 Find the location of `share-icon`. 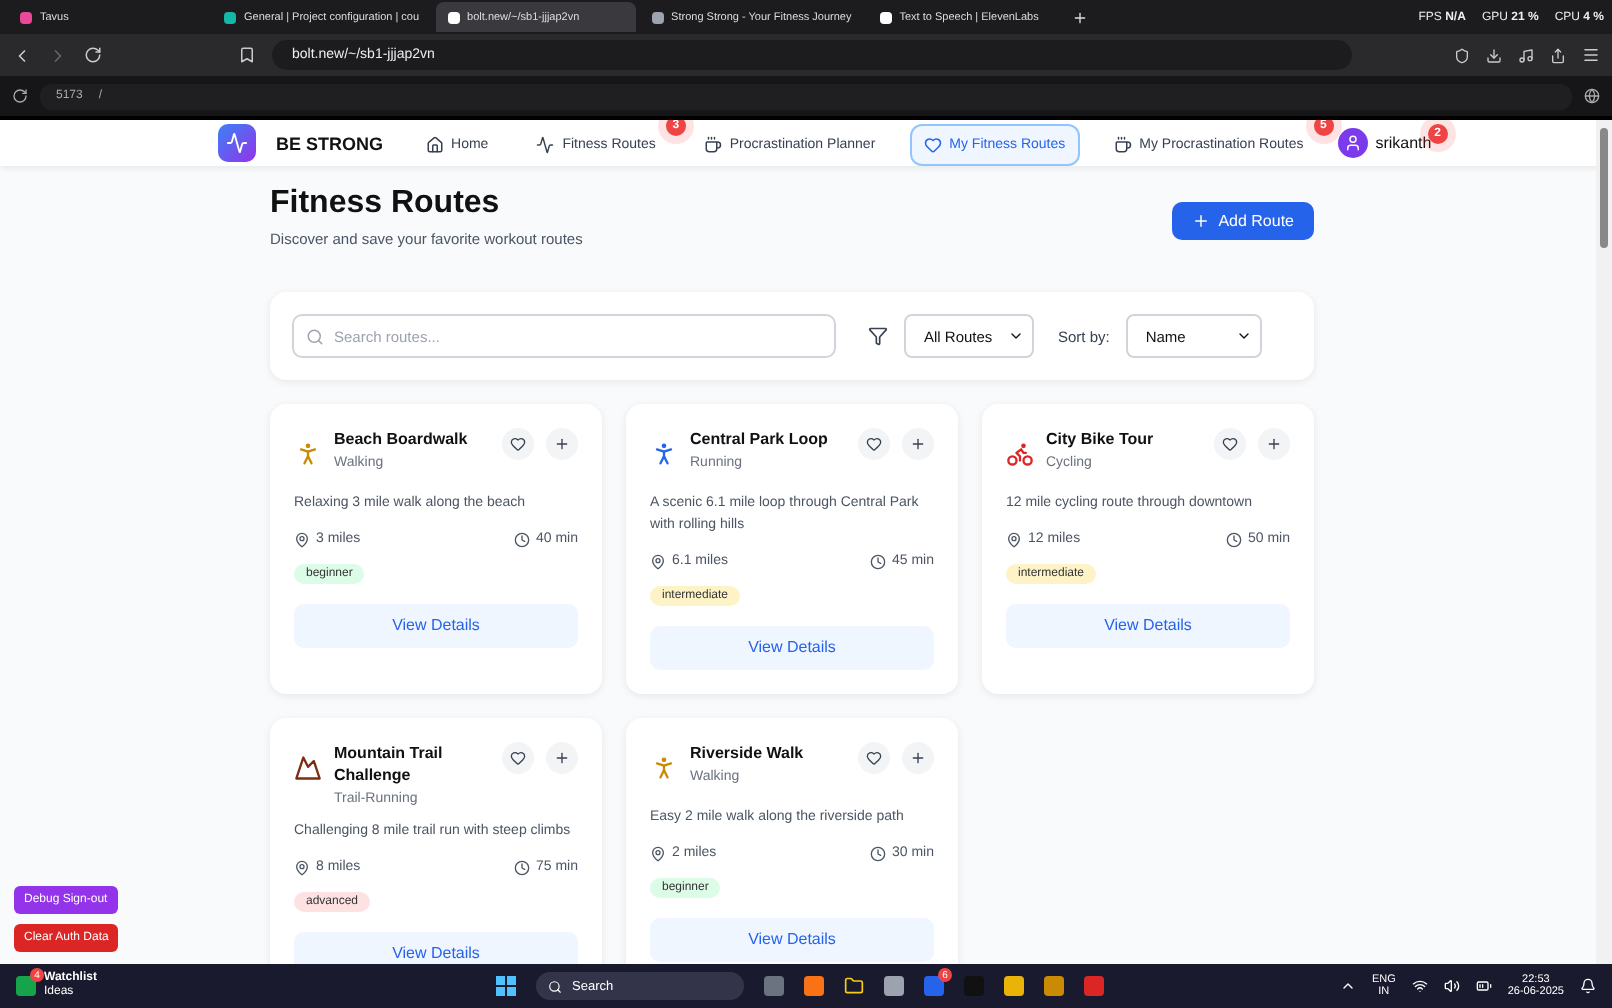

share-icon is located at coordinates (1558, 55).